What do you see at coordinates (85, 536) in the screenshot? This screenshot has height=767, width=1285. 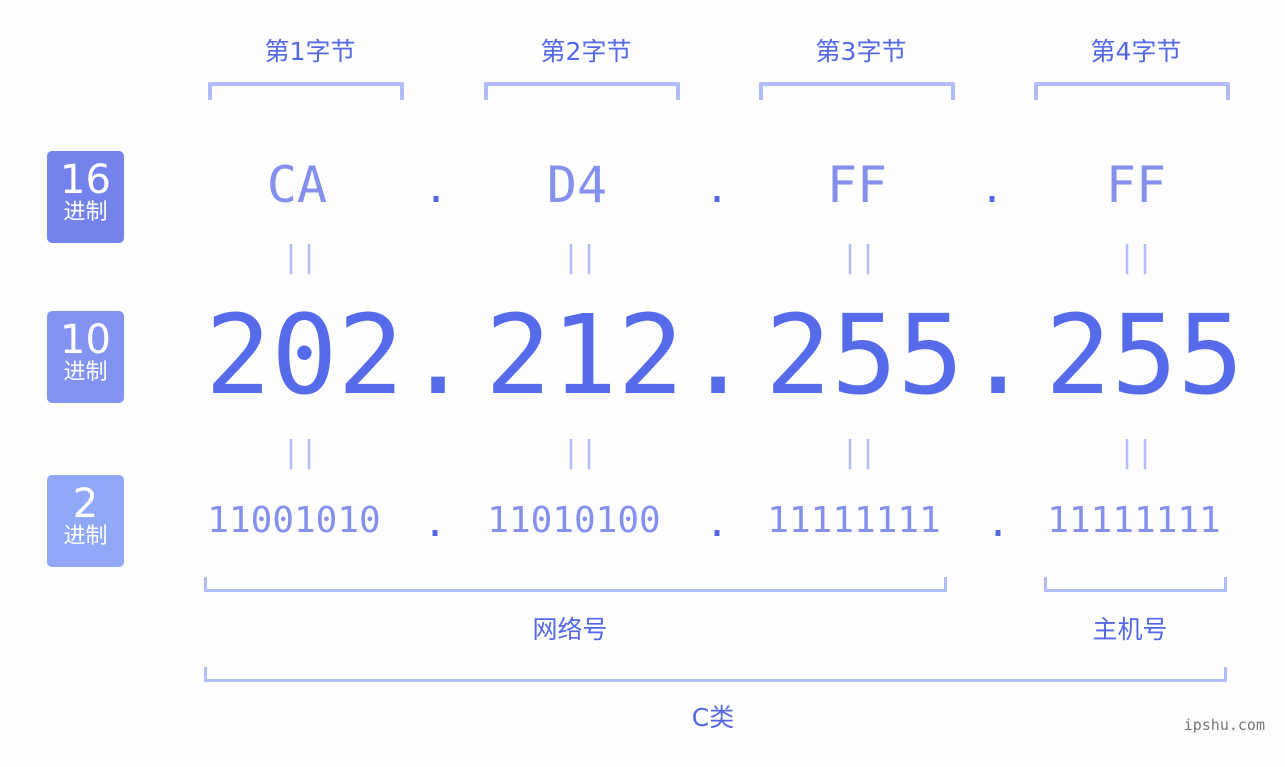 I see `badge-binary-unit: 进制` at bounding box center [85, 536].